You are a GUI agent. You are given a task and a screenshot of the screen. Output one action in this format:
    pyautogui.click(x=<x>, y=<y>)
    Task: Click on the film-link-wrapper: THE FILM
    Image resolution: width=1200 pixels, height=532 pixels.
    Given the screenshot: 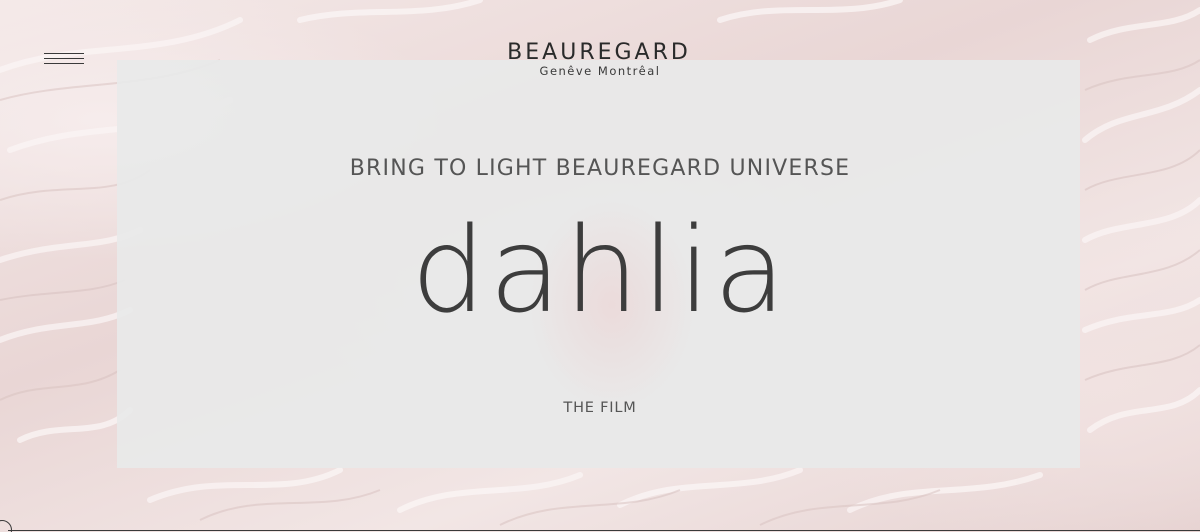 What is the action you would take?
    pyautogui.click(x=600, y=408)
    